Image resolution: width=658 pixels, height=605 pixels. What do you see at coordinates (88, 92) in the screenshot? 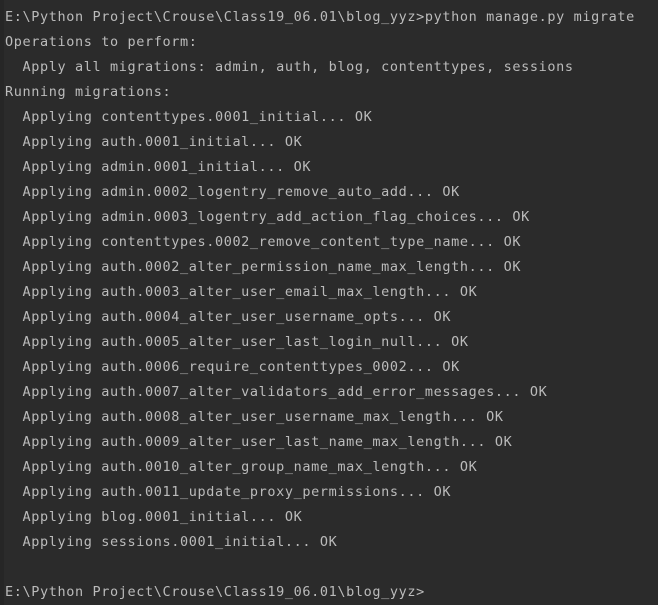
I see `terminal-line: Running migrations:` at bounding box center [88, 92].